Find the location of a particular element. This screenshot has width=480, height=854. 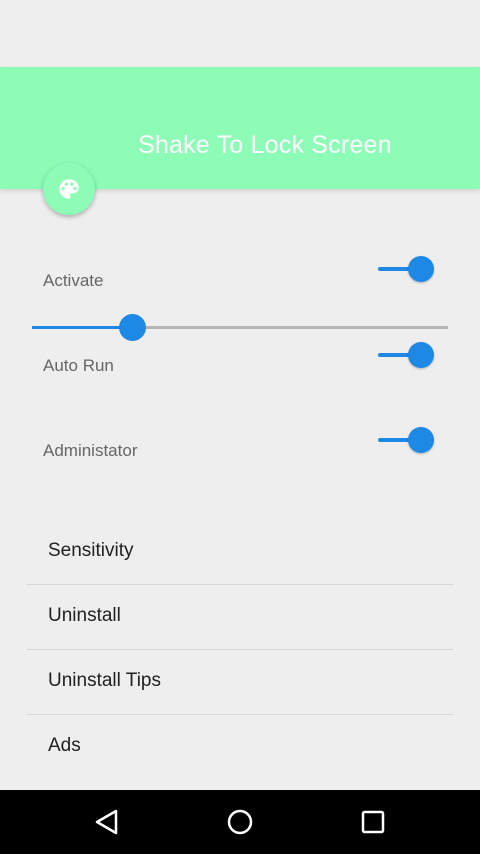

slider-fill is located at coordinates (82, 327).